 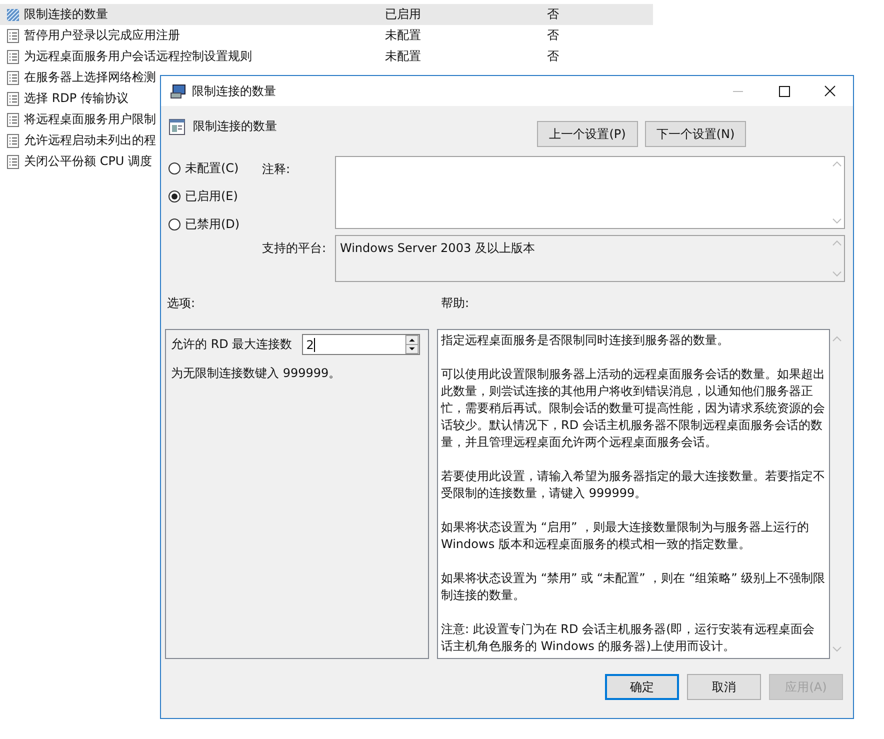 I want to click on help-paragraph: 若要使用此设置，请输入希望为服务器指定的最大连接数量。若要指定不受限制的连接数量，请键入 999999。, so click(x=633, y=485).